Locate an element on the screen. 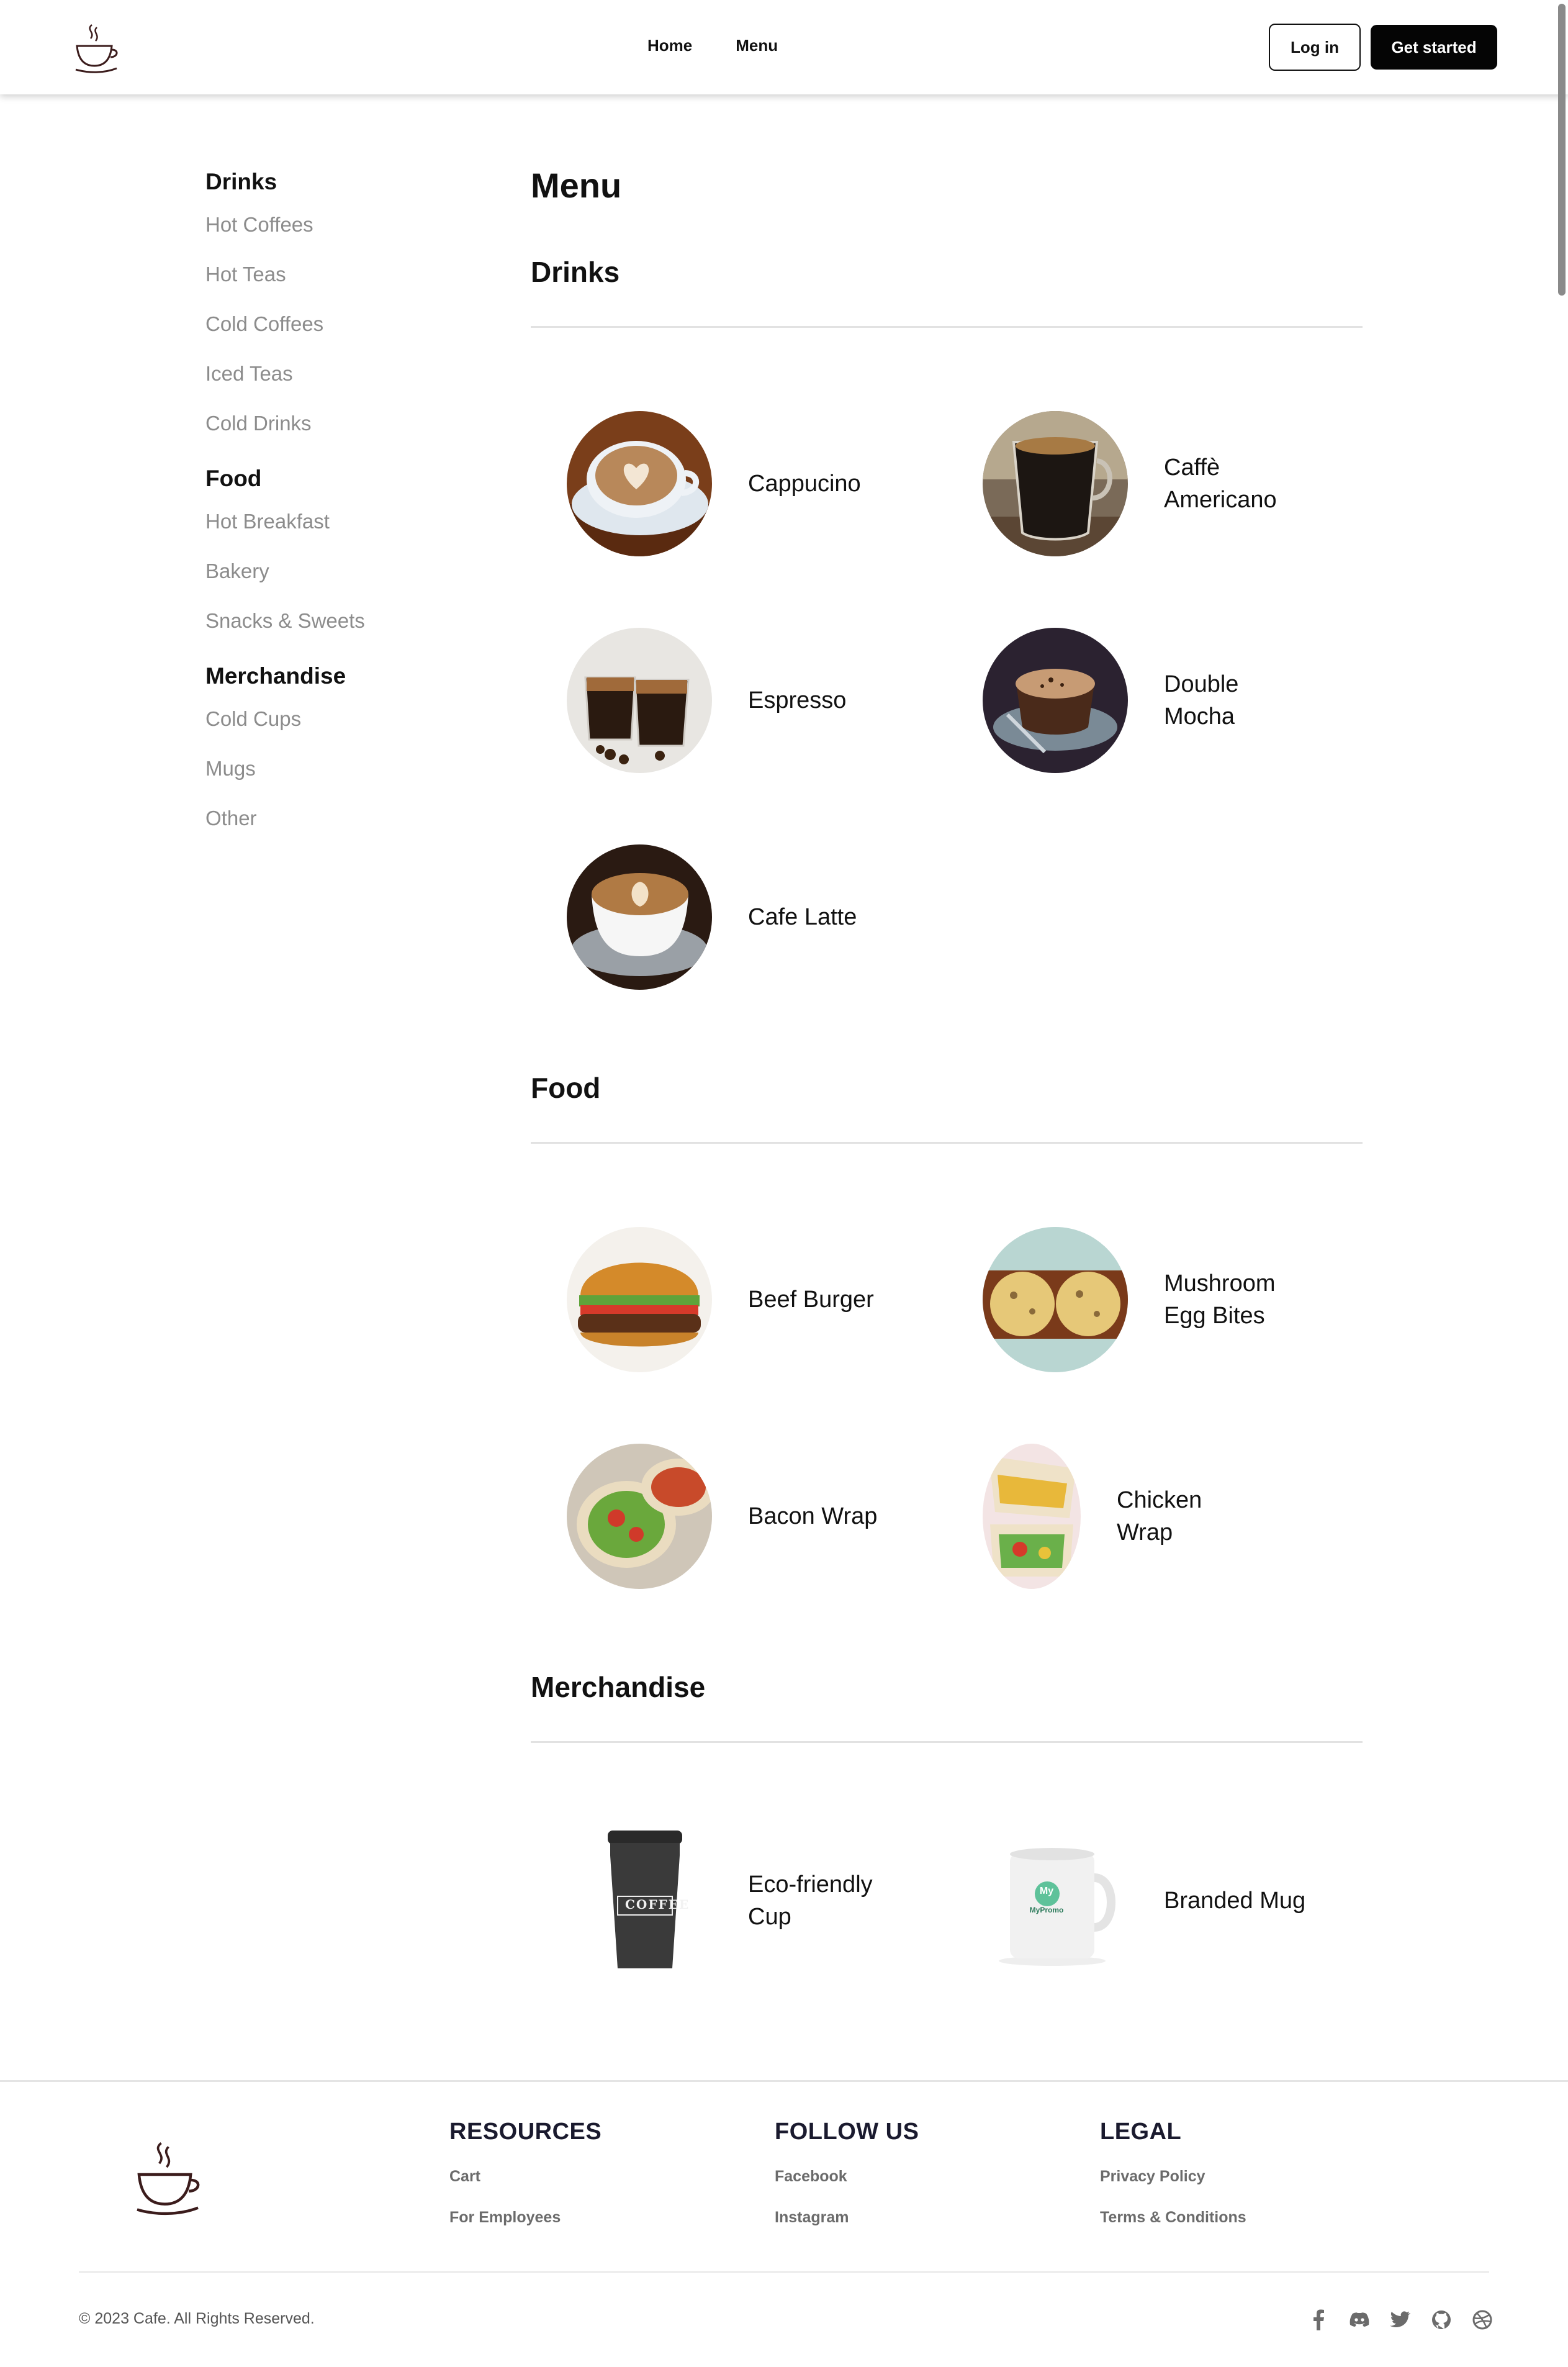 This screenshot has height=2367, width=1568. bacon-wrap-photo is located at coordinates (639, 1517).